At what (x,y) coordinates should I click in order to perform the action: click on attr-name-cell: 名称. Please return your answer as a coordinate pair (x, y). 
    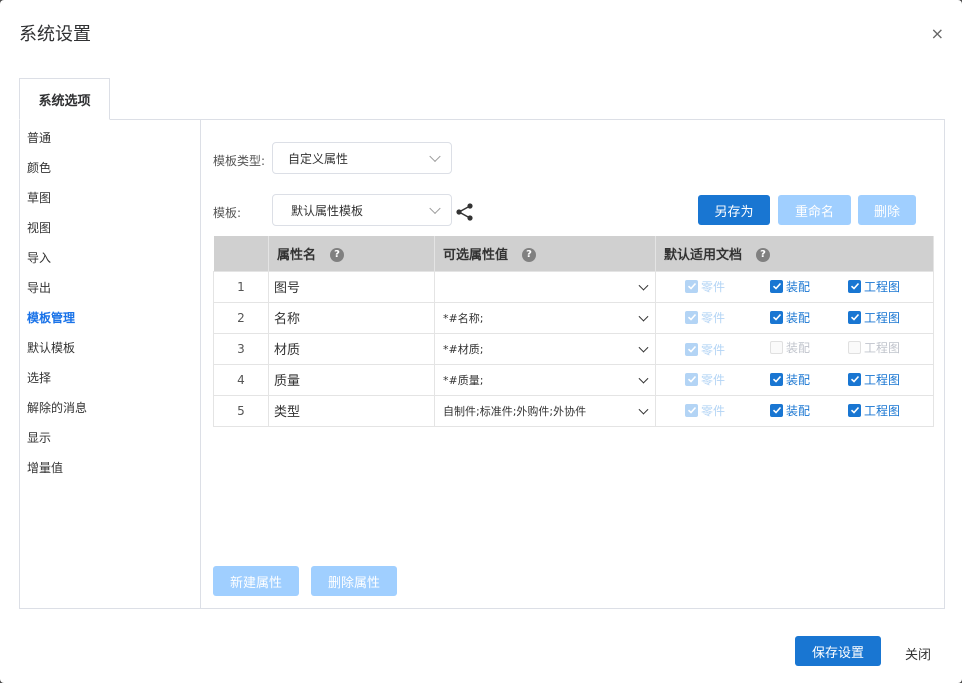
    Looking at the image, I should click on (351, 317).